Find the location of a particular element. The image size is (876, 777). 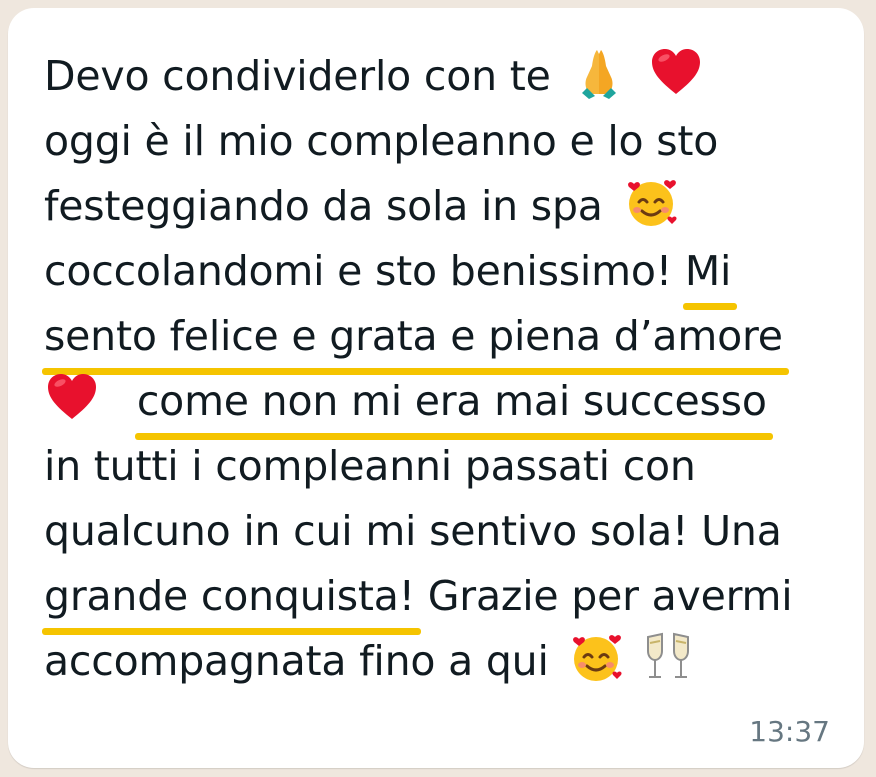

highlighted-text: sento felice e grata e piena d’amore is located at coordinates (415, 339).